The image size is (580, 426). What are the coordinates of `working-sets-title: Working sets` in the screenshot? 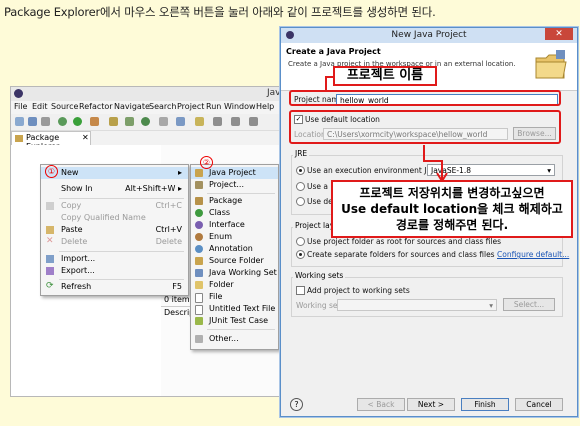 It's located at (319, 275).